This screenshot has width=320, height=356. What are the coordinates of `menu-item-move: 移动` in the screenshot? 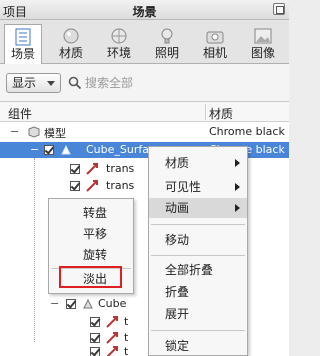 It's located at (198, 240).